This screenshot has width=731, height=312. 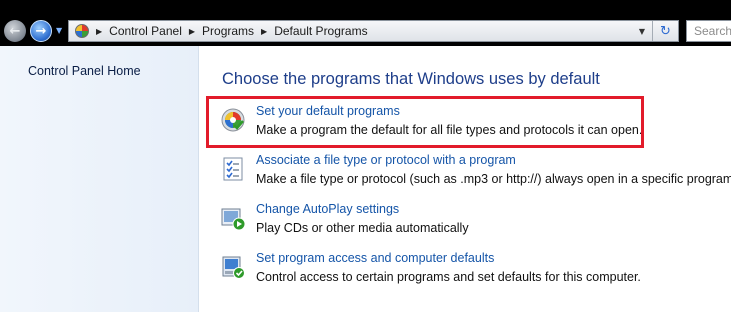 What do you see at coordinates (233, 219) in the screenshot?
I see `autoplay-icon` at bounding box center [233, 219].